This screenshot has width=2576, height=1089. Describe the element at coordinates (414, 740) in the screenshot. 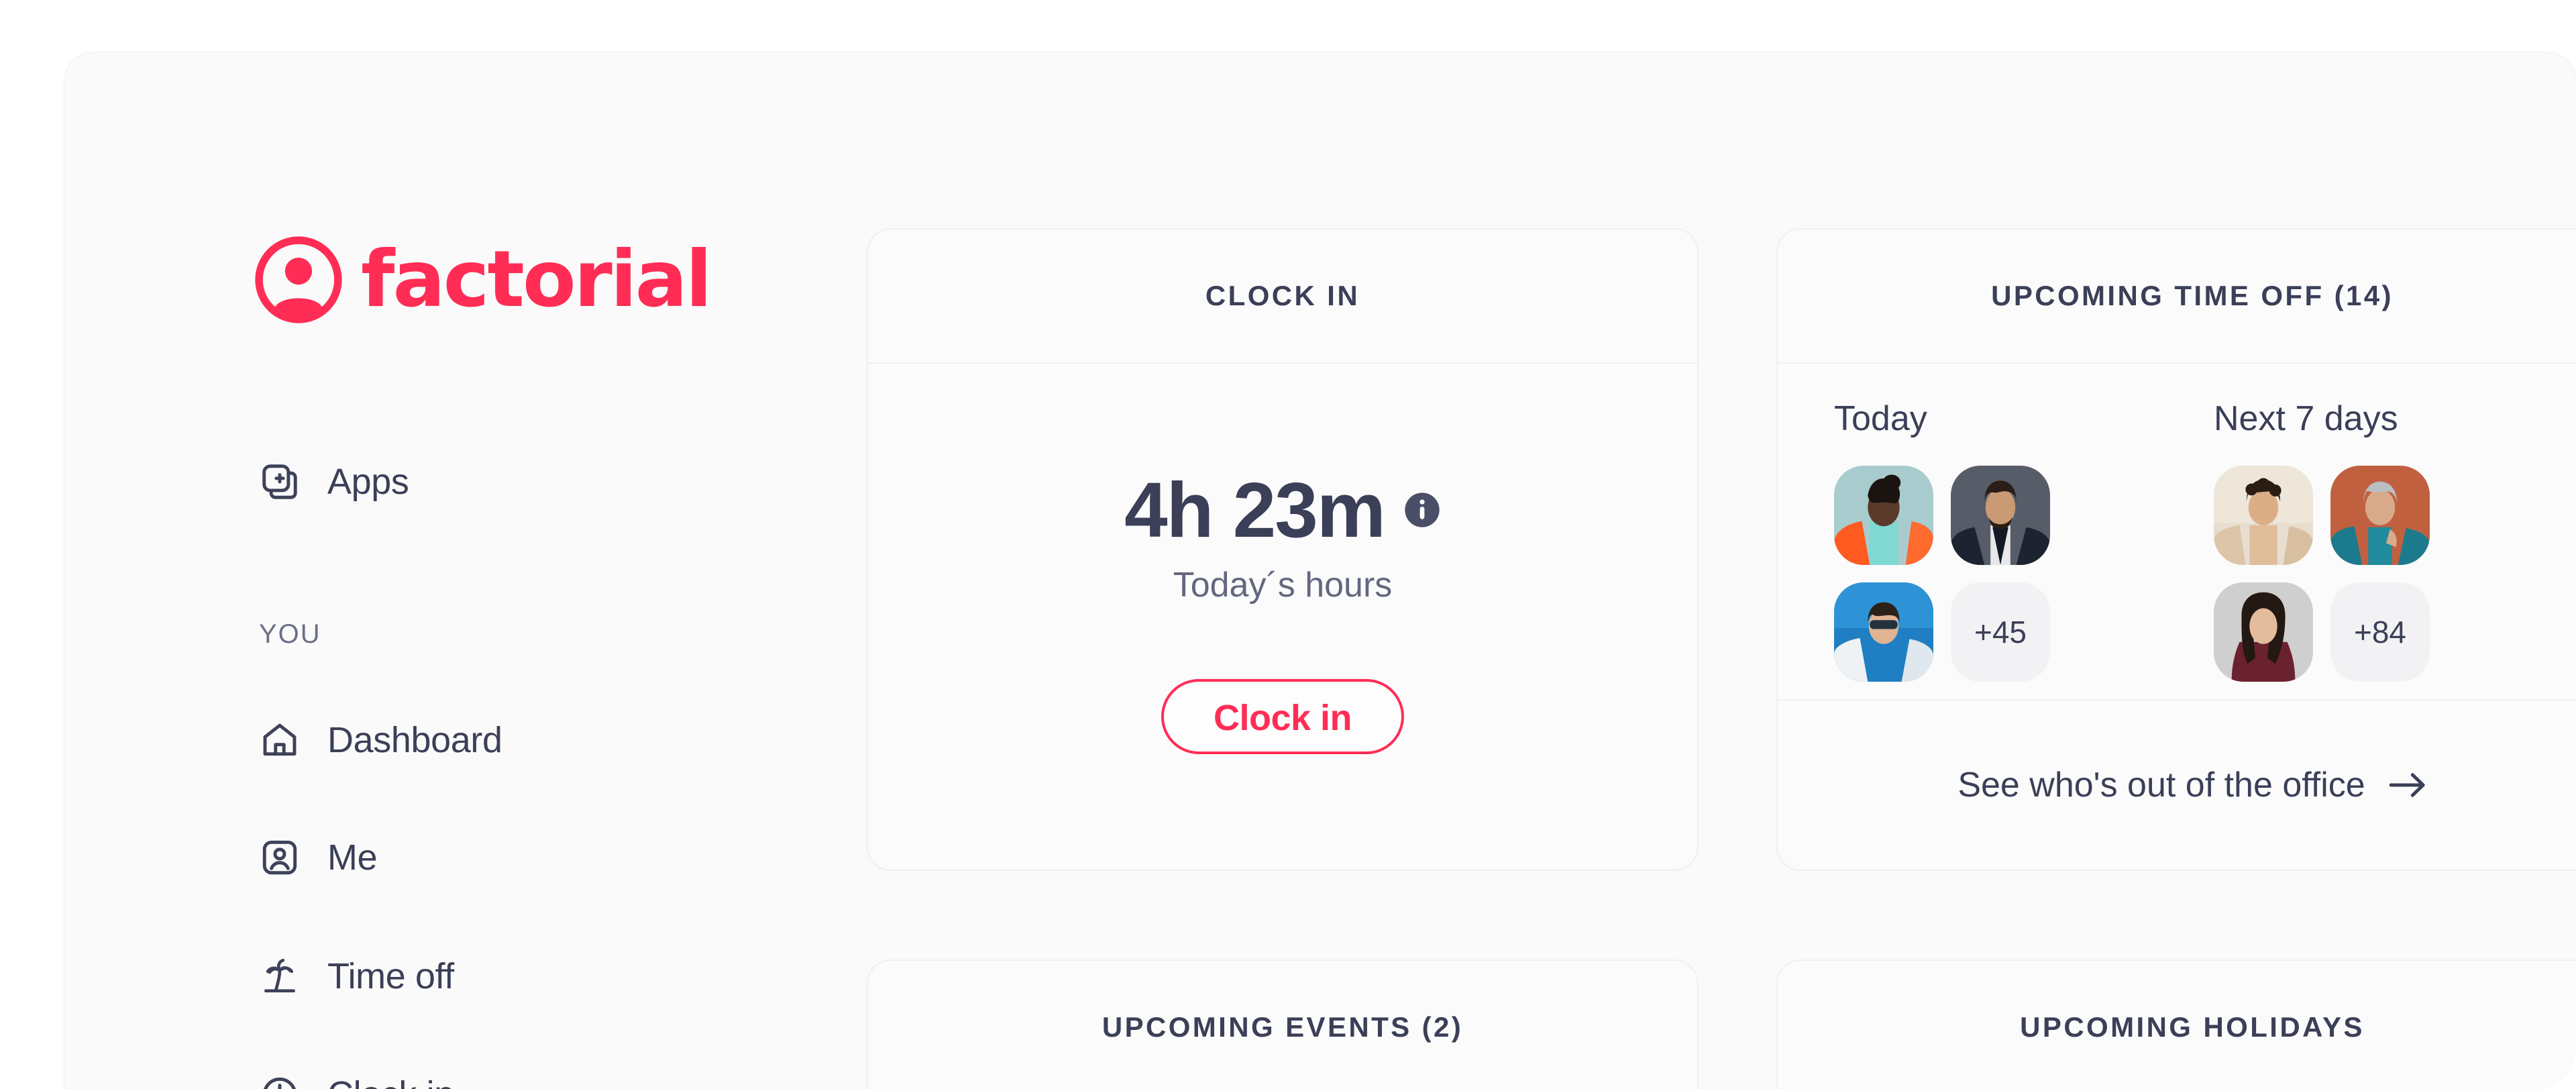

I see `sidebar-item-dashboard-label: Dashboard` at that location.